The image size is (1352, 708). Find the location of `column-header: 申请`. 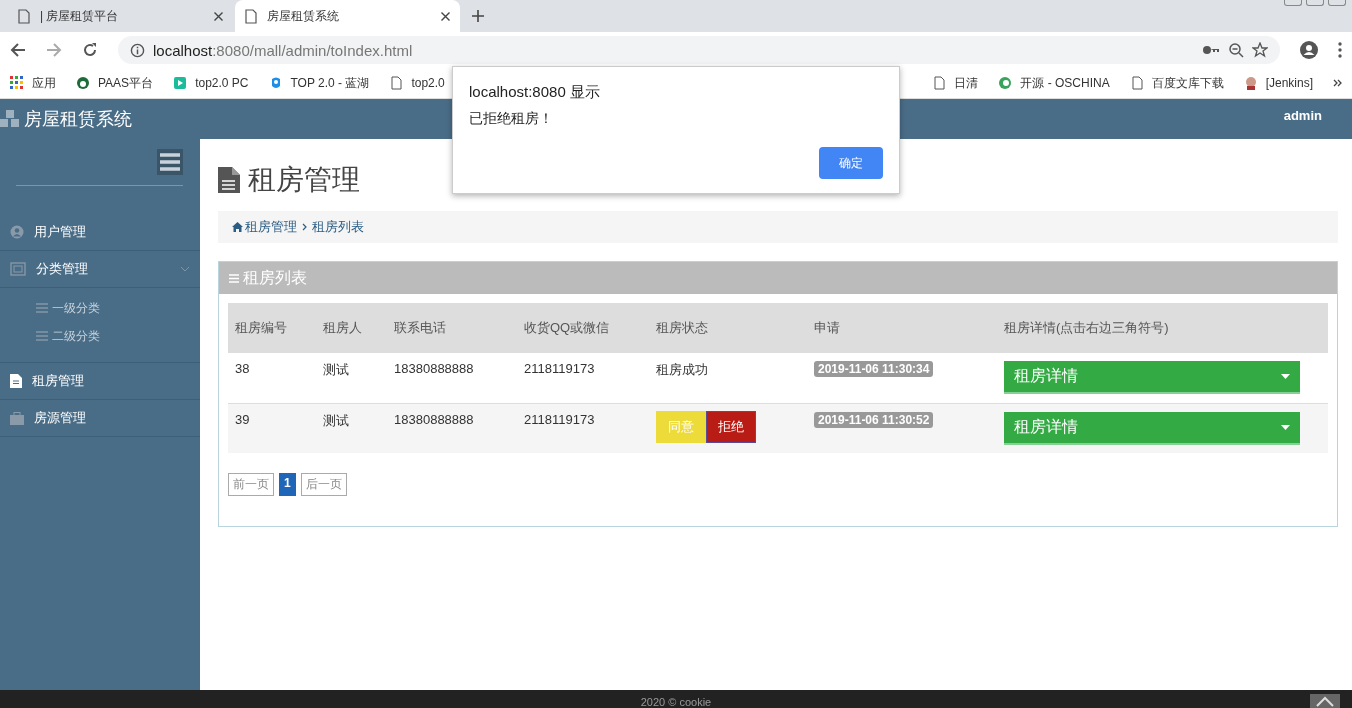

column-header: 申请 is located at coordinates (902, 328).